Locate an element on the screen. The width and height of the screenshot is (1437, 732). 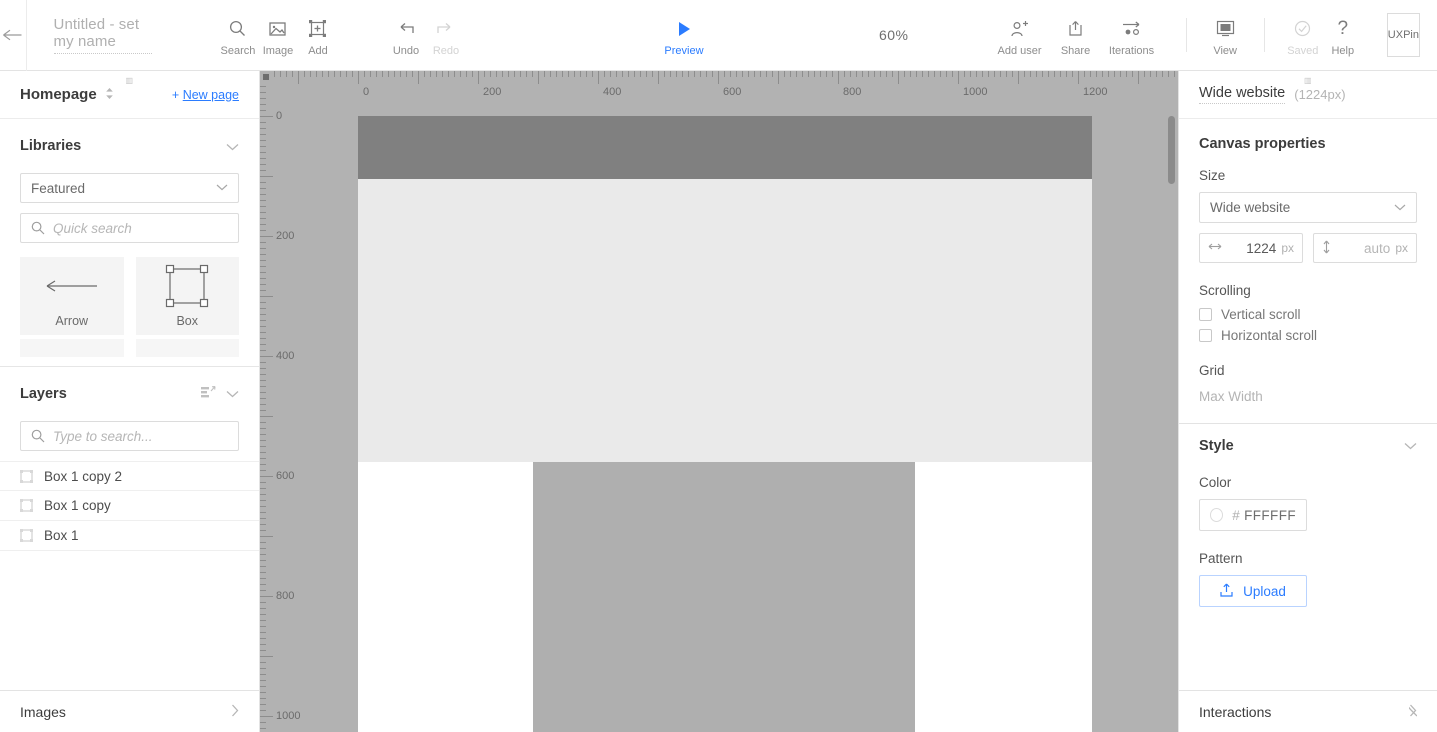
document-title-input: Untitled - set my name is located at coordinates (102, 35).